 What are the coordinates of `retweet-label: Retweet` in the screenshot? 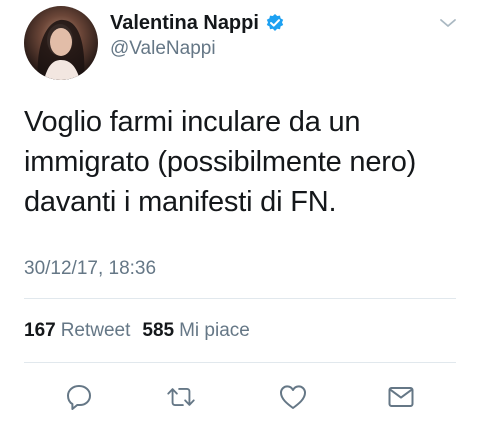 It's located at (96, 331).